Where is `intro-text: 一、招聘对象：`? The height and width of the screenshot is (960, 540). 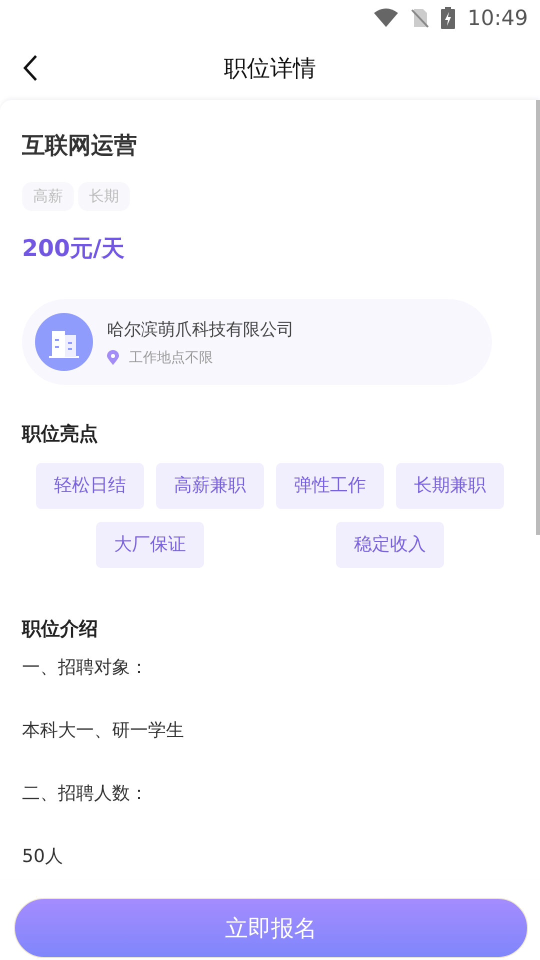
intro-text: 一、招聘对象： is located at coordinates (85, 668).